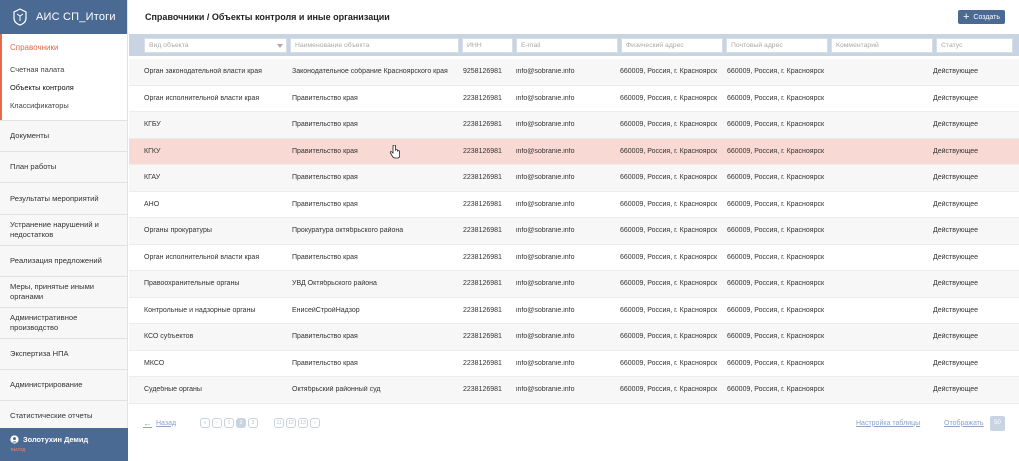 The image size is (1019, 461). I want to click on filter-comment-input, so click(882, 45).